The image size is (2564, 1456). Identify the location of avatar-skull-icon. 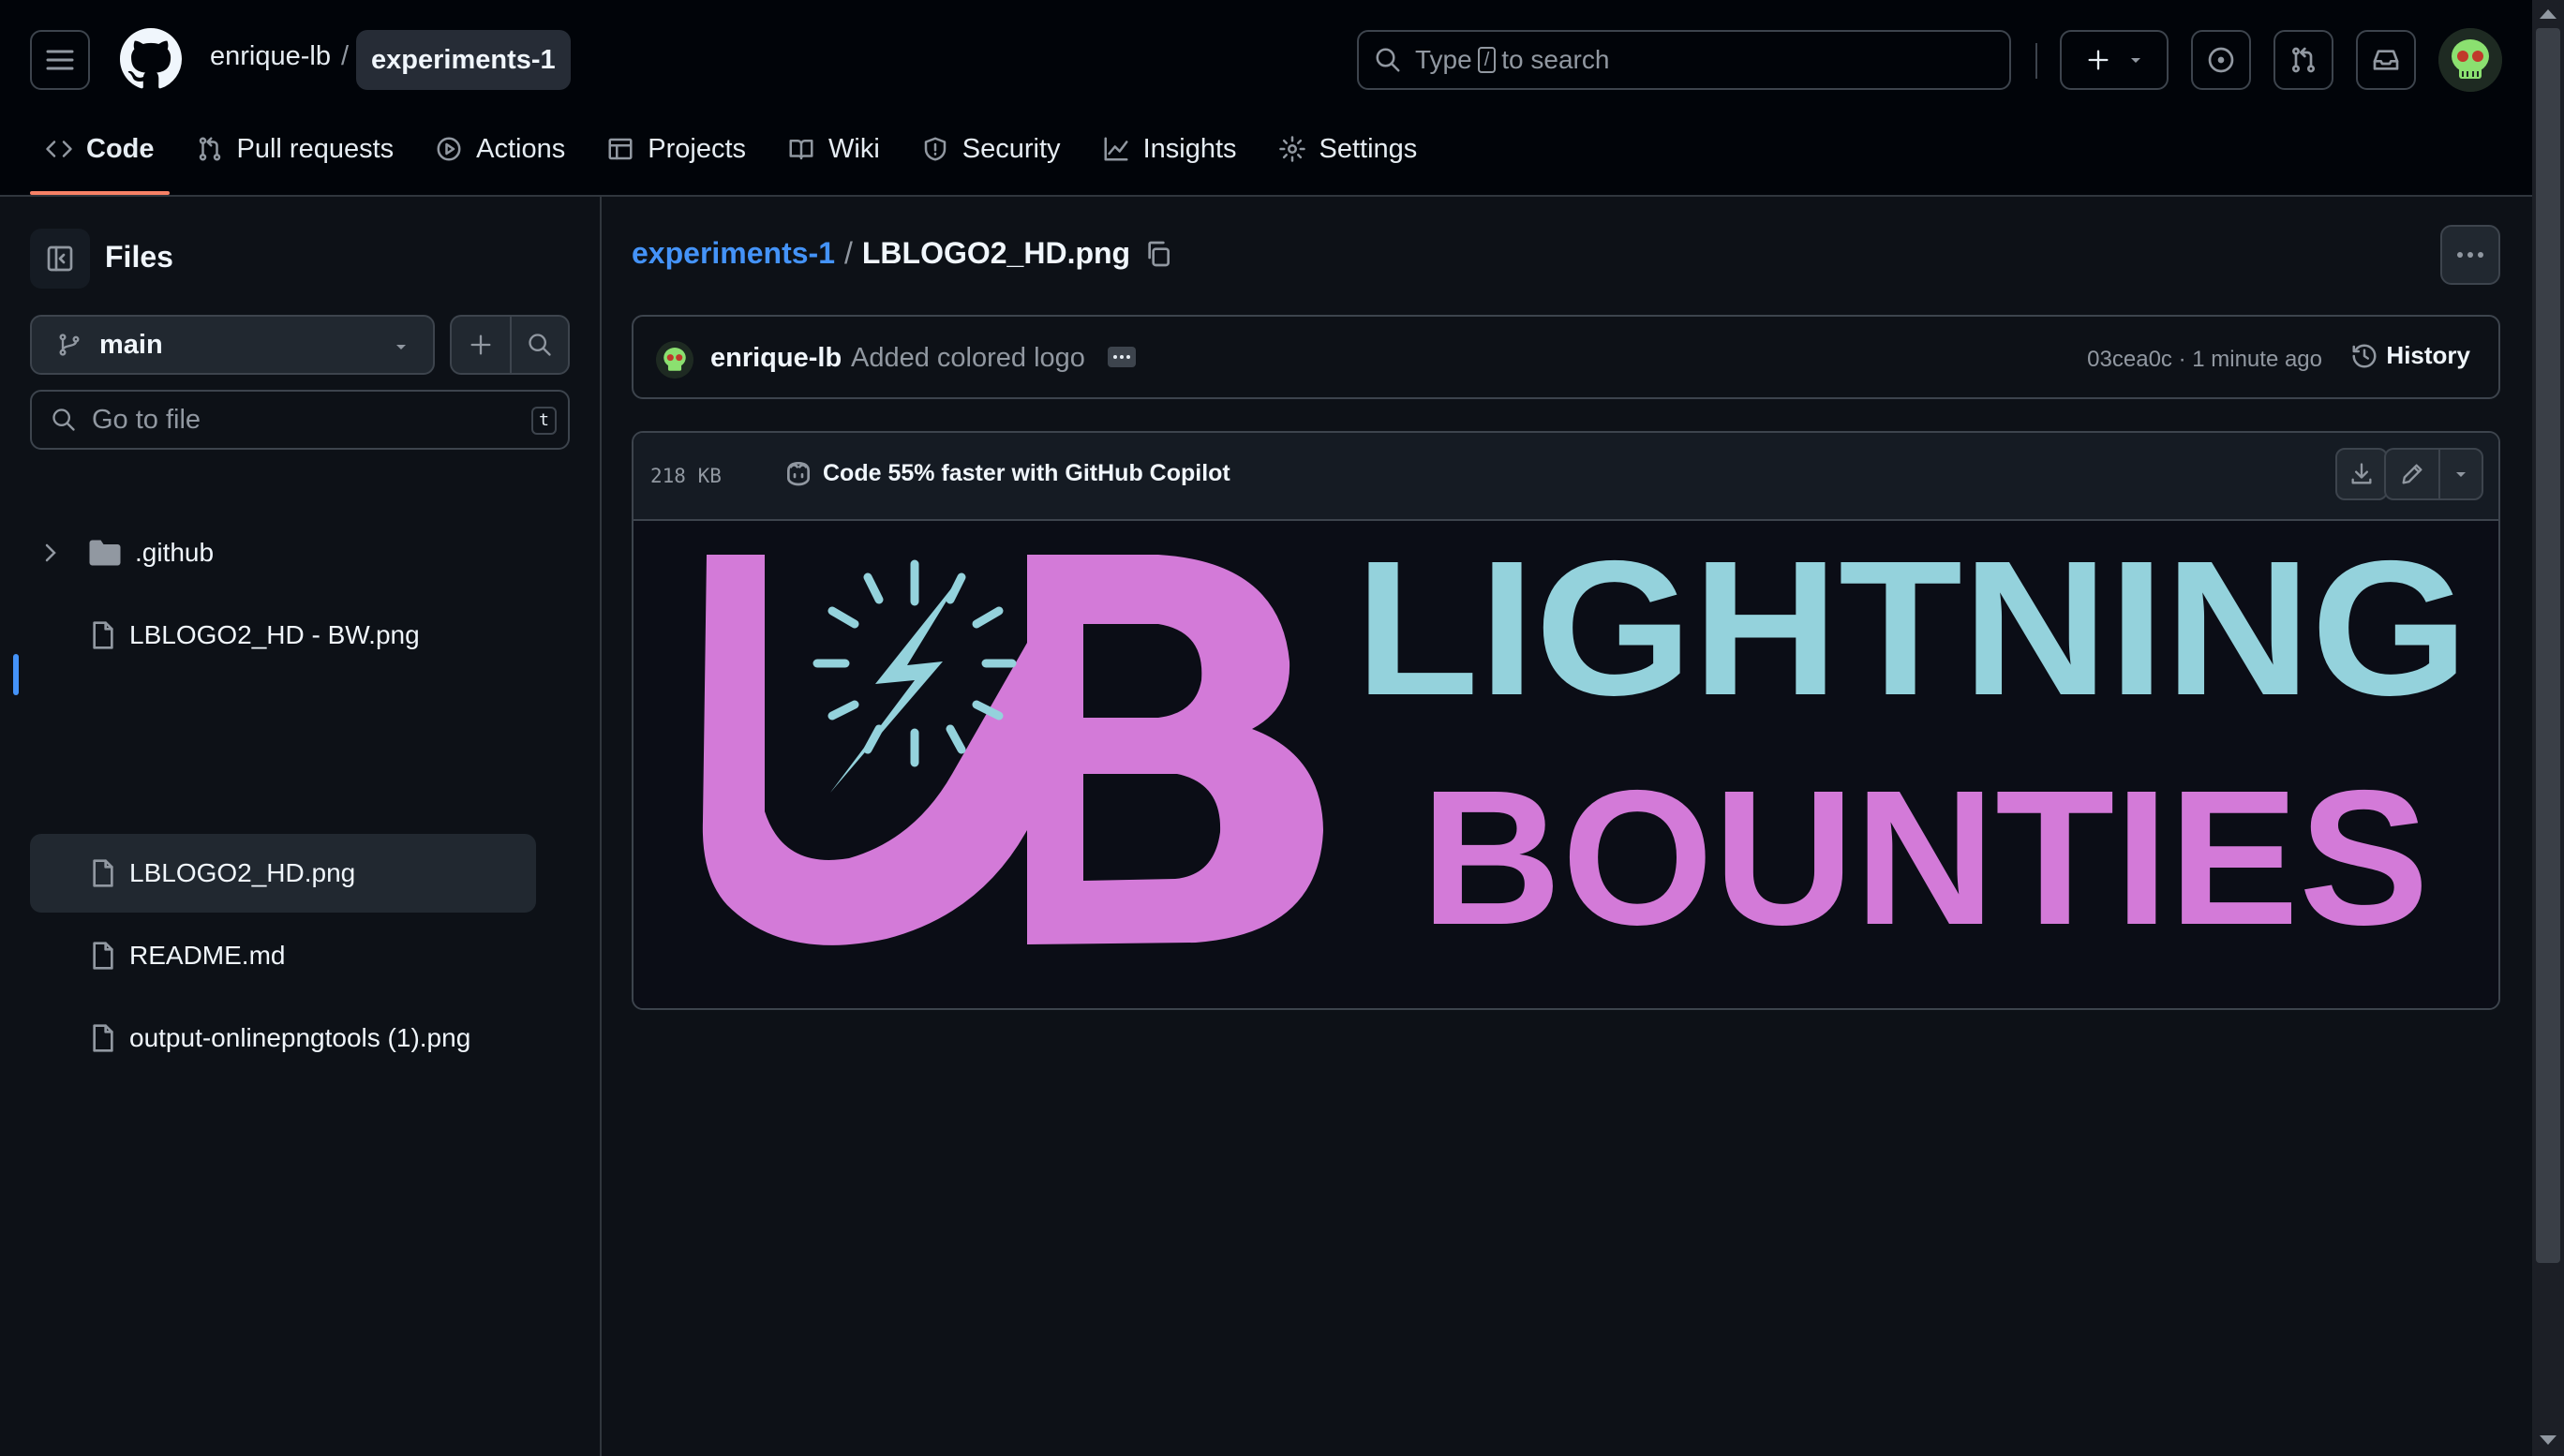
(2470, 60).